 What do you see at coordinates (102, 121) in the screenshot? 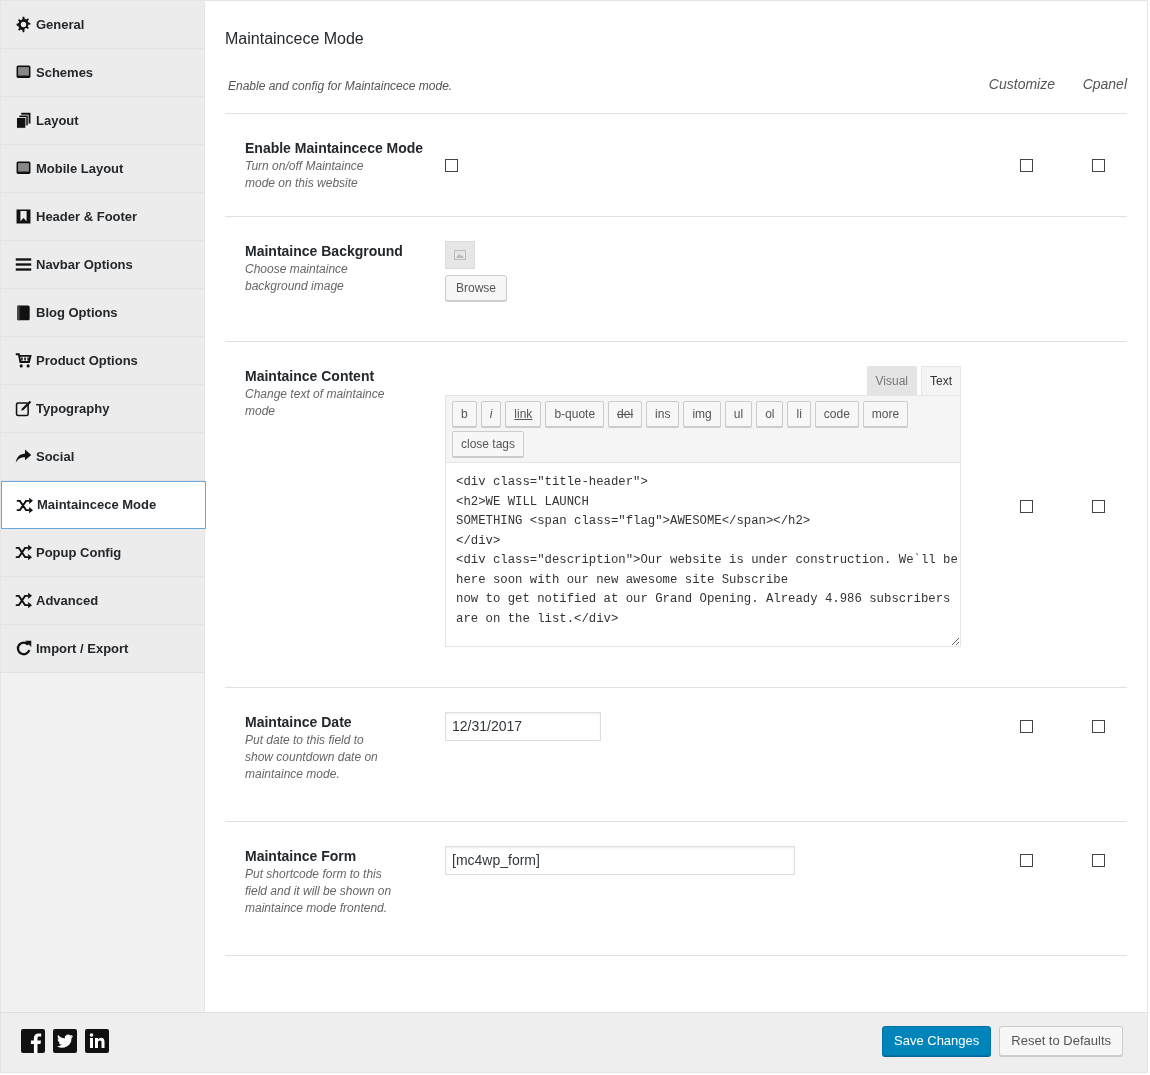
I see `sidebar-item: Layout` at bounding box center [102, 121].